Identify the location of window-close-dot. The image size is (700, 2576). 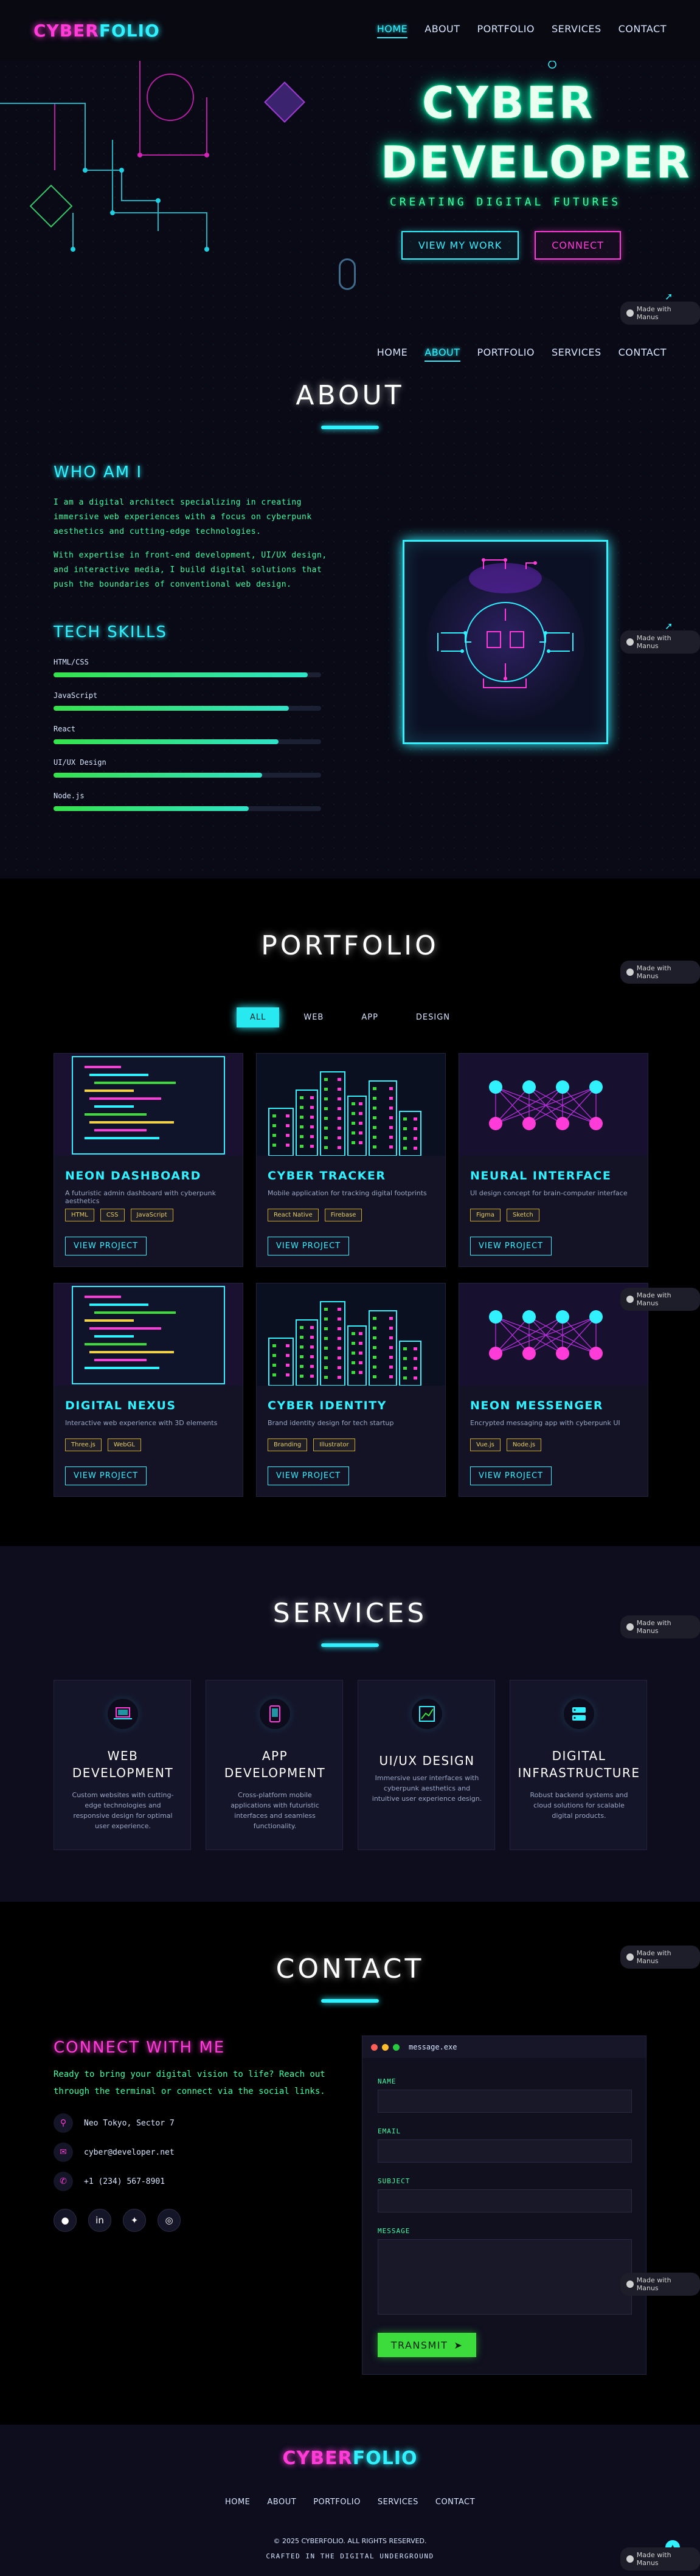
(374, 2047).